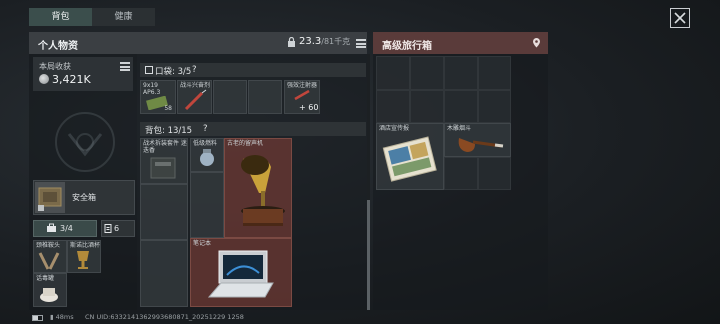  What do you see at coordinates (163, 168) in the screenshot?
I see `tool-kit-icon` at bounding box center [163, 168].